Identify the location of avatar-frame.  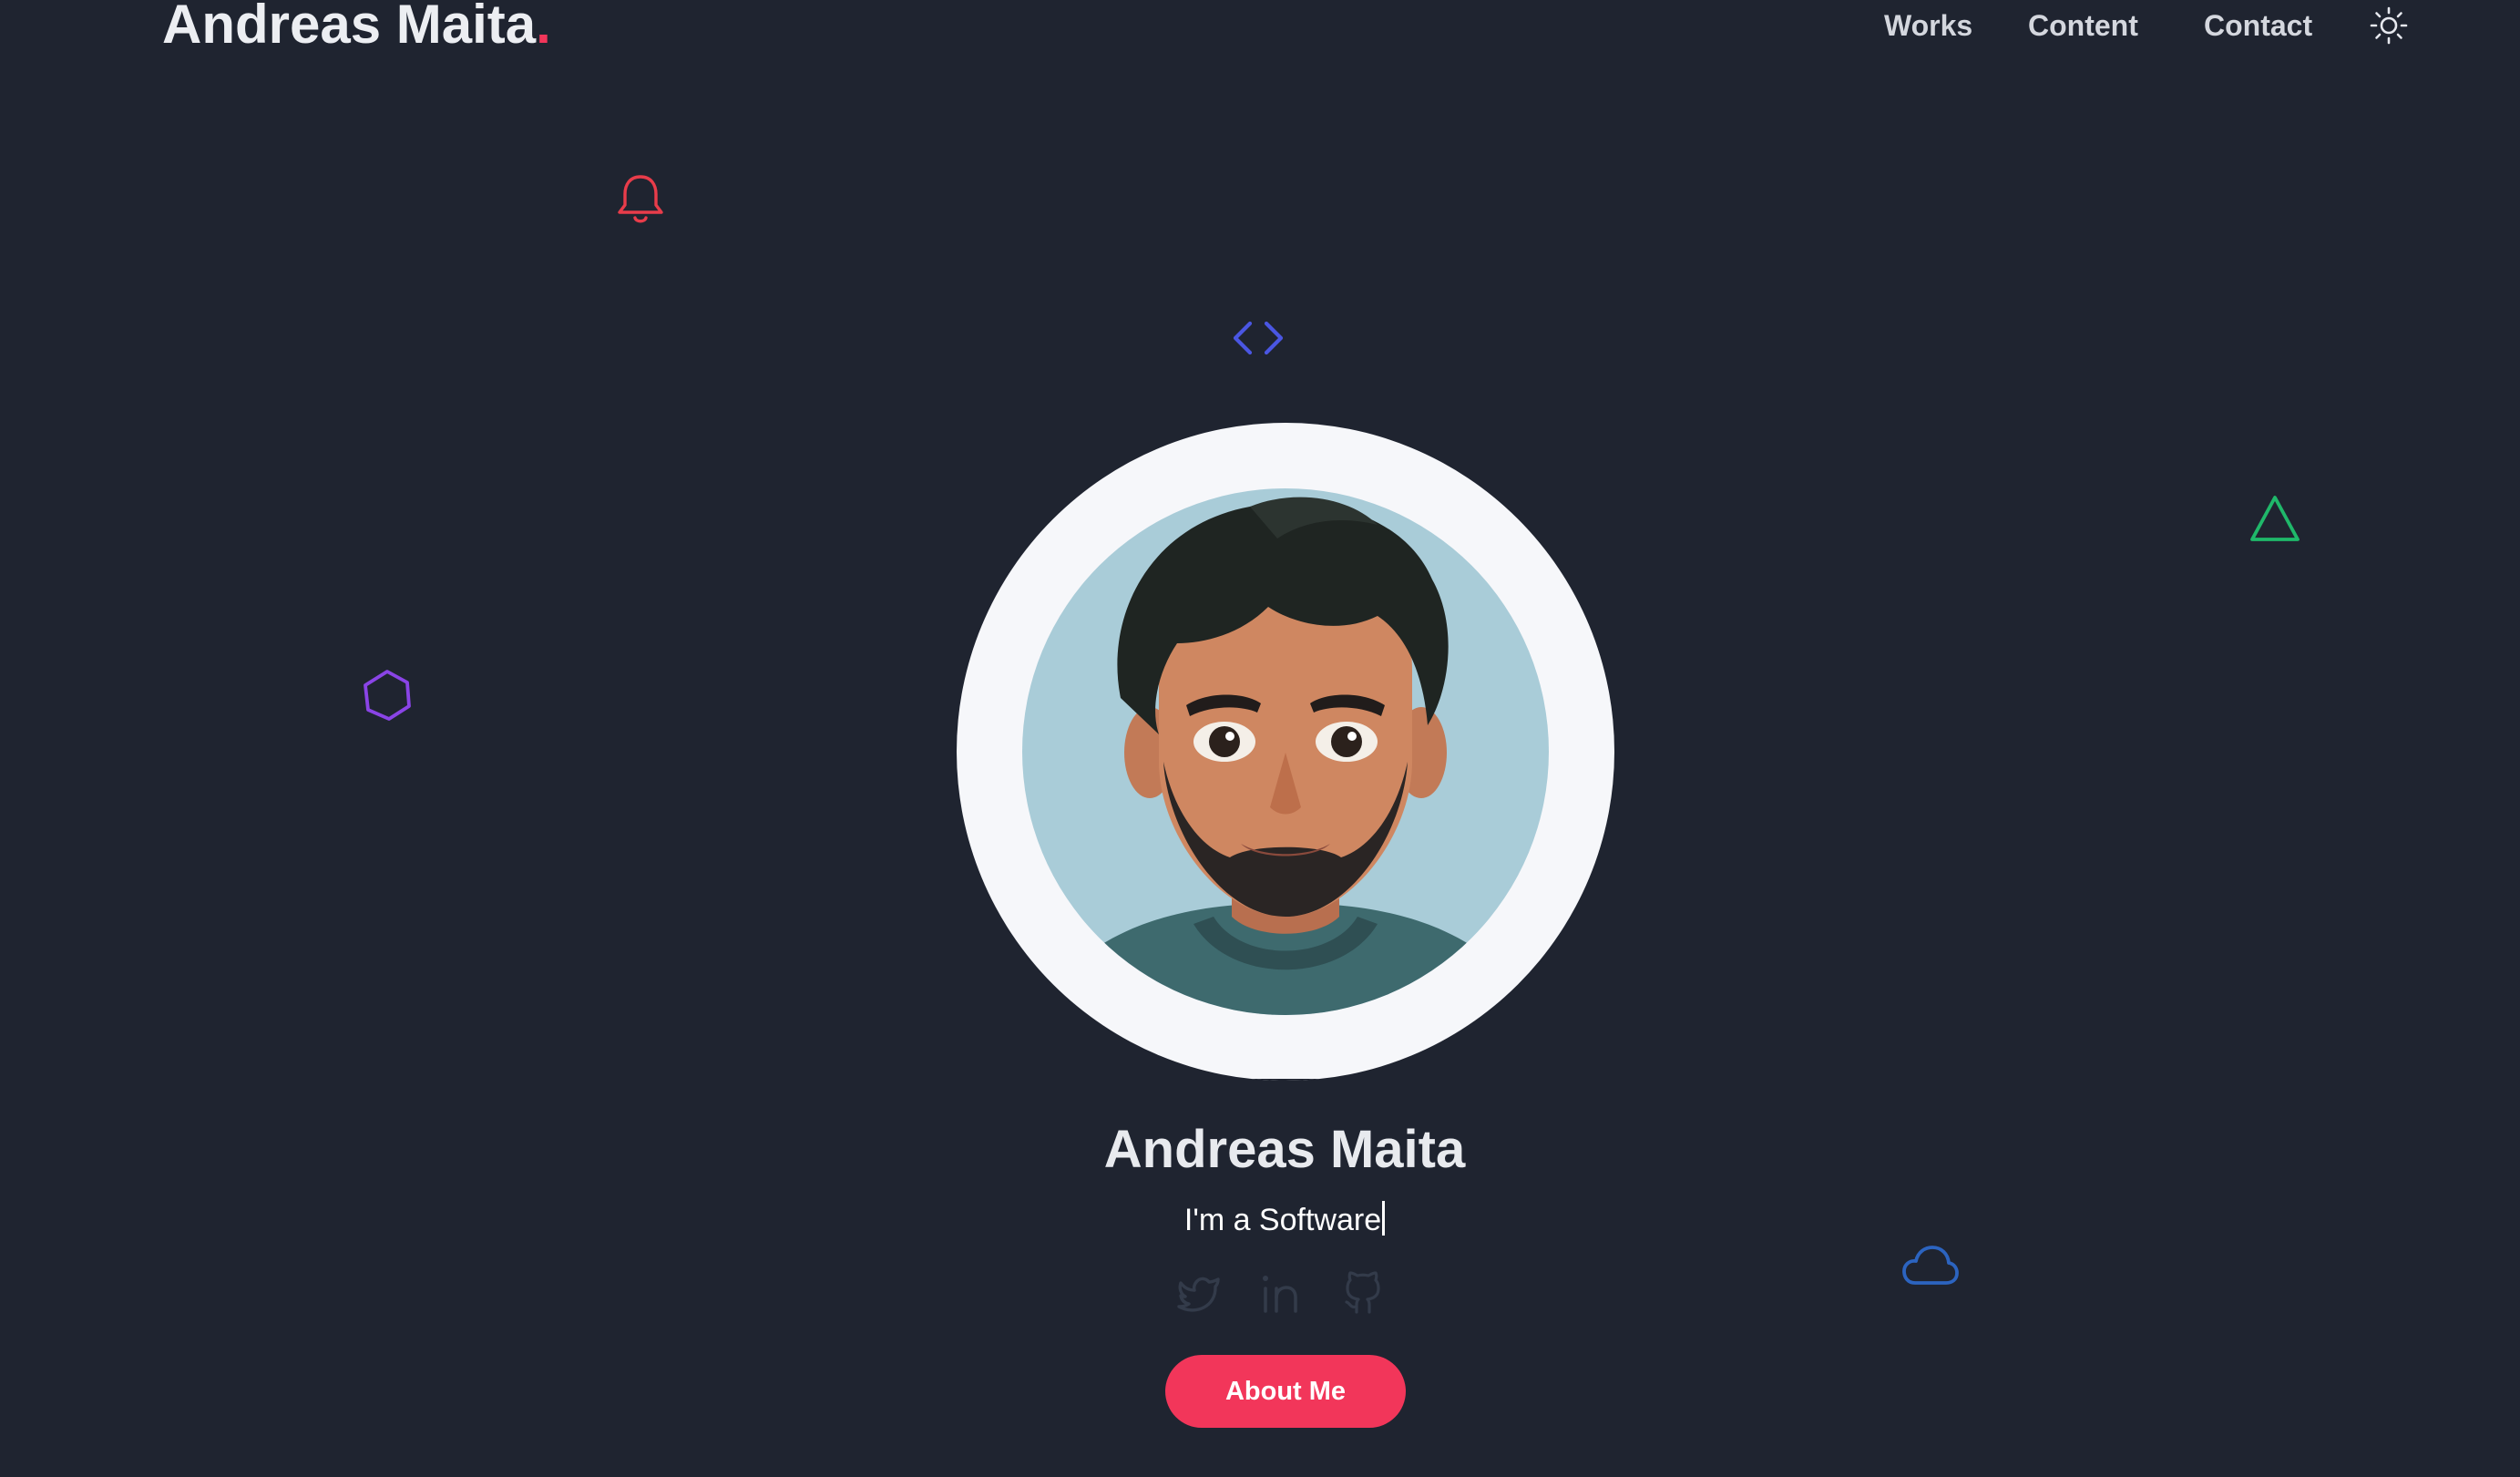
(1286, 752).